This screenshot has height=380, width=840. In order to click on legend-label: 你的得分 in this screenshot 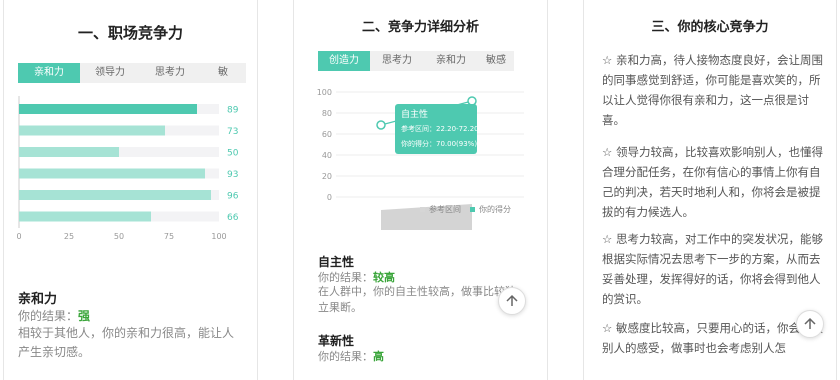, I will do `click(495, 209)`.